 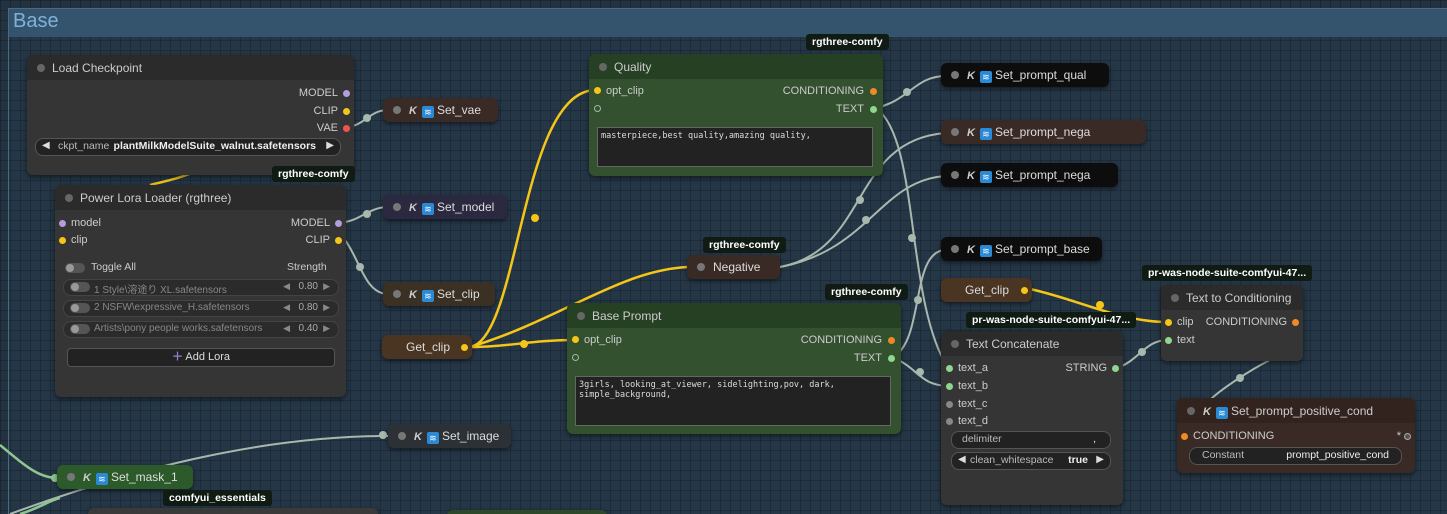 What do you see at coordinates (733, 267) in the screenshot?
I see `node-negative: Negative` at bounding box center [733, 267].